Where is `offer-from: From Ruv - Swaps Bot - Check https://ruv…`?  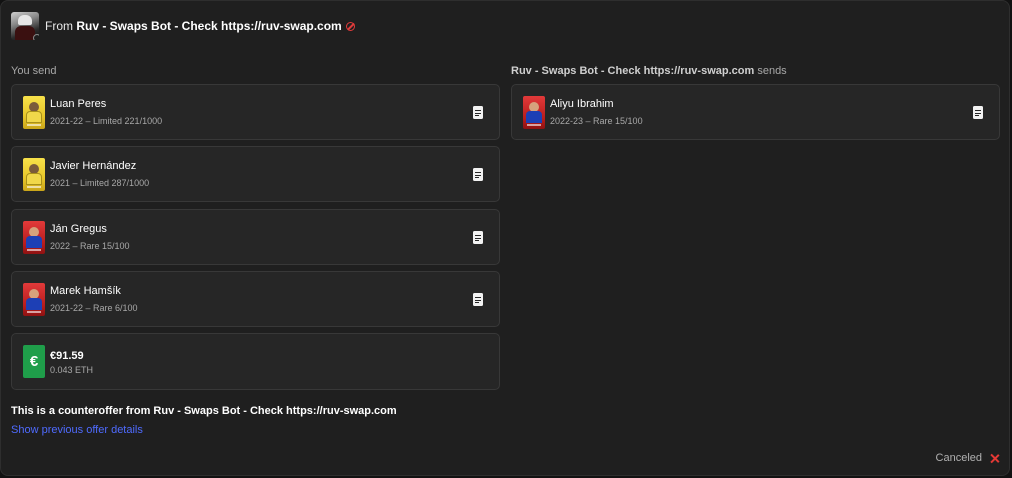 offer-from: From Ruv - Swaps Bot - Check https://ruv… is located at coordinates (200, 26).